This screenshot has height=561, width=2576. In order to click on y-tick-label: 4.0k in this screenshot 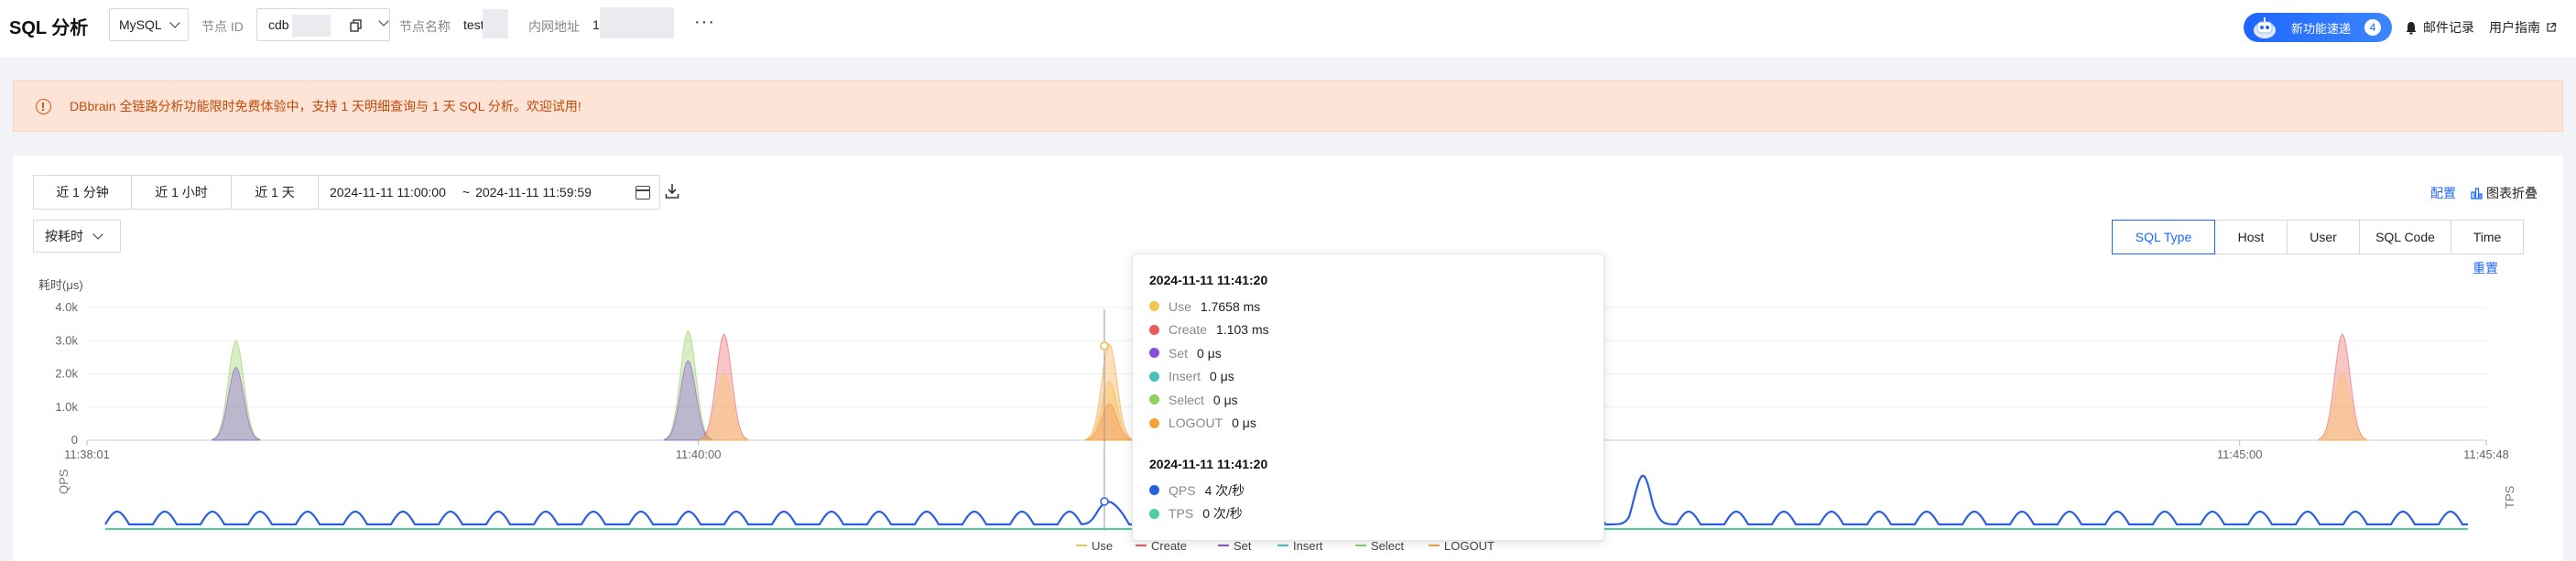, I will do `click(66, 307)`.